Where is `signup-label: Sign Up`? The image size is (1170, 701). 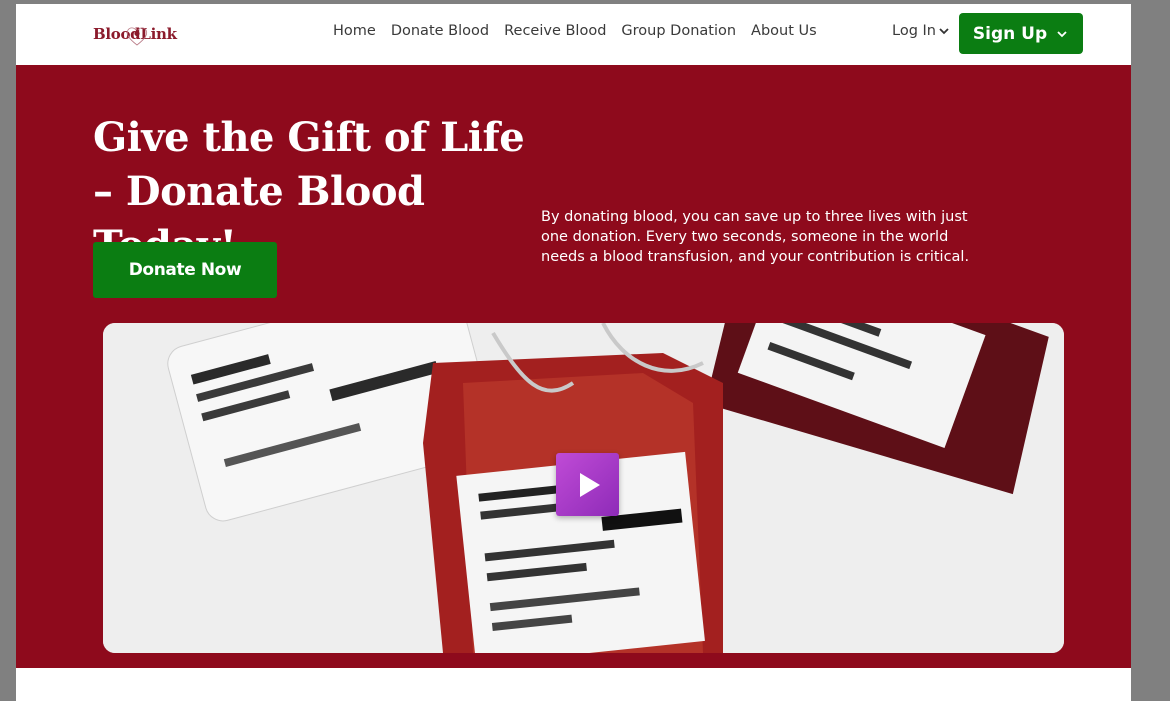
signup-label: Sign Up is located at coordinates (1010, 33).